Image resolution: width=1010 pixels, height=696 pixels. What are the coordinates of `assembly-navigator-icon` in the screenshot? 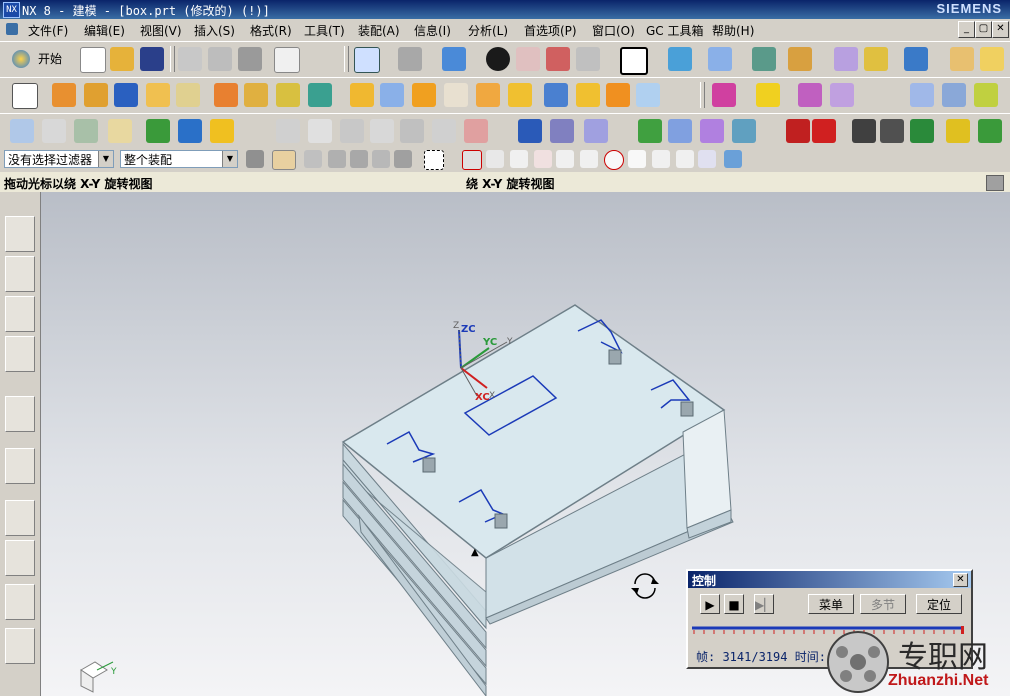 It's located at (22, 131).